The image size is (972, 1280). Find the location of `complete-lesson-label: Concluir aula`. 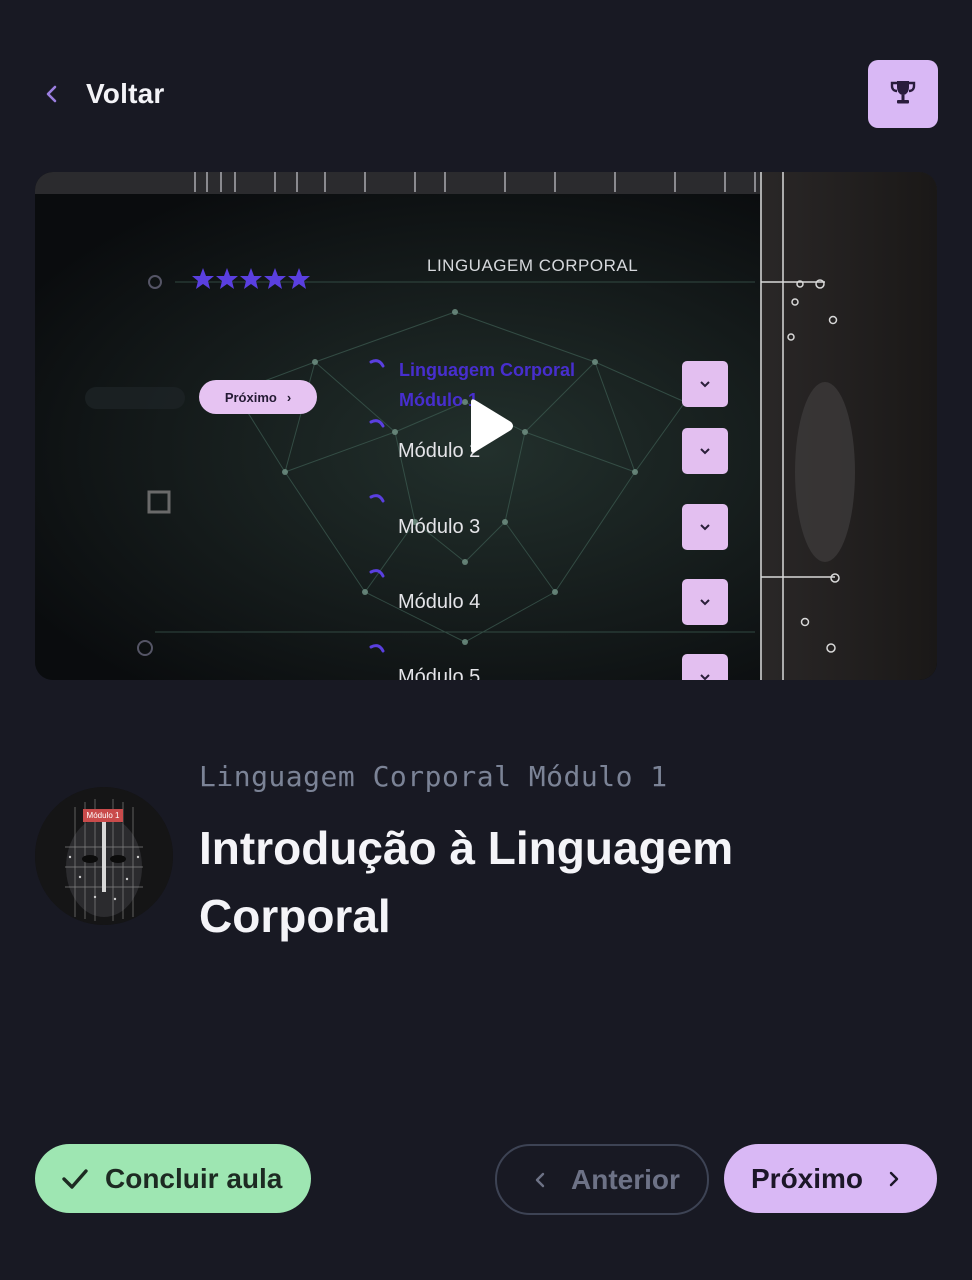

complete-lesson-label: Concluir aula is located at coordinates (194, 1178).